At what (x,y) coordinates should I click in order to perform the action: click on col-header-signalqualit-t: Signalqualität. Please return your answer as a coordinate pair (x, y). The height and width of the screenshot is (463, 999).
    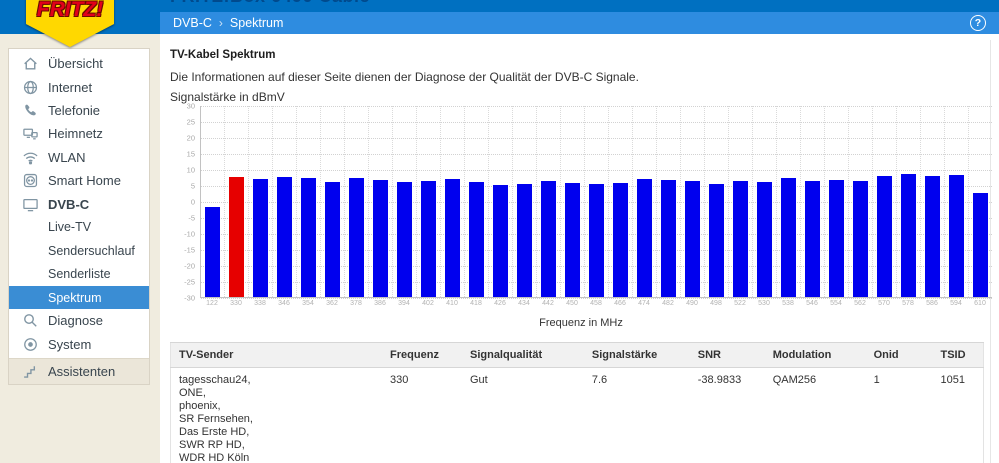
    Looking at the image, I should click on (522, 355).